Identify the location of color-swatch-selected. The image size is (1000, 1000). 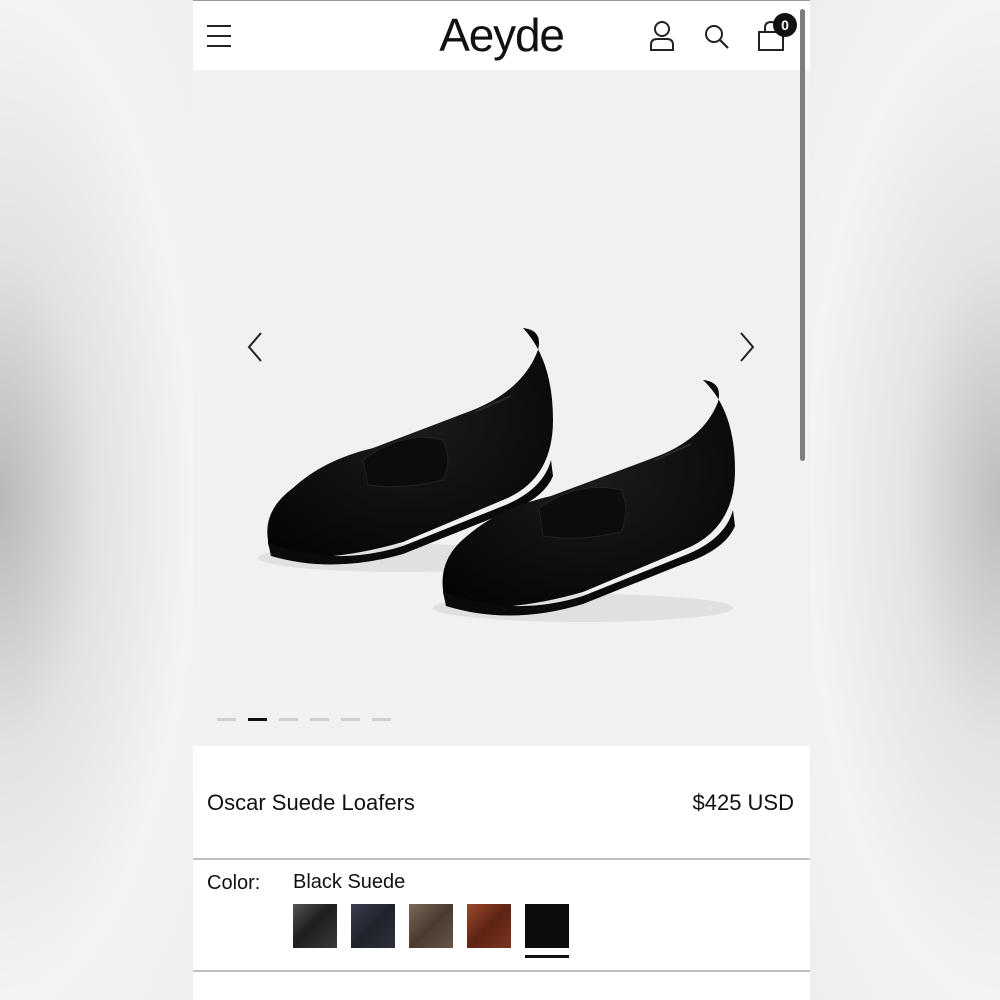
(547, 931).